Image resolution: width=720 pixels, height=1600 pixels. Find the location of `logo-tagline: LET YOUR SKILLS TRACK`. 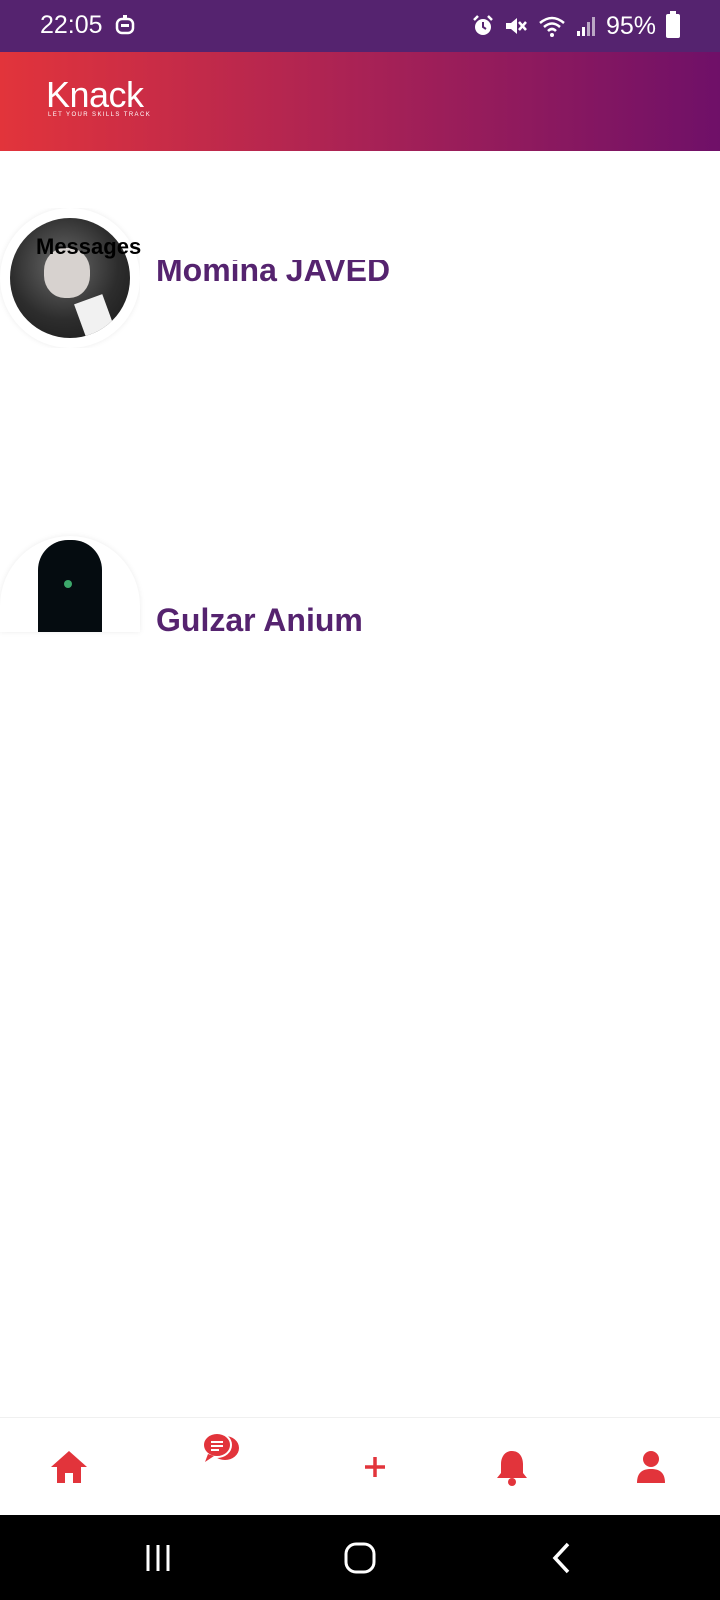

logo-tagline: LET YOUR SKILLS TRACK is located at coordinates (100, 115).